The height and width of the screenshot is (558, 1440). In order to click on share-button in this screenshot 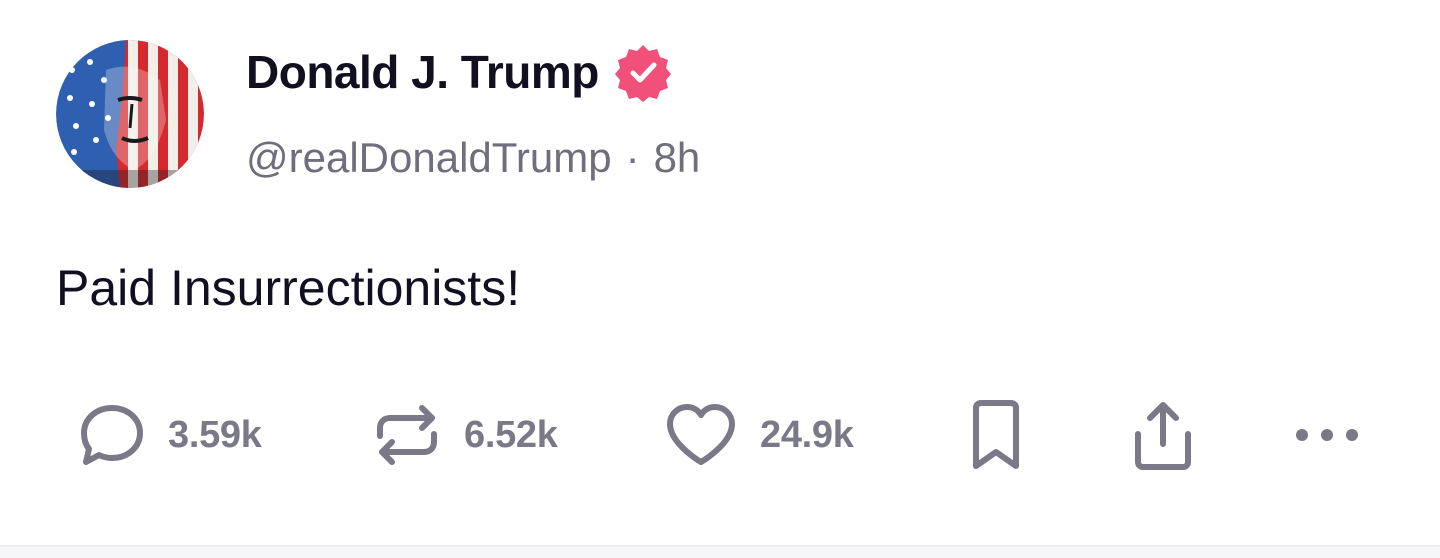, I will do `click(1163, 435)`.